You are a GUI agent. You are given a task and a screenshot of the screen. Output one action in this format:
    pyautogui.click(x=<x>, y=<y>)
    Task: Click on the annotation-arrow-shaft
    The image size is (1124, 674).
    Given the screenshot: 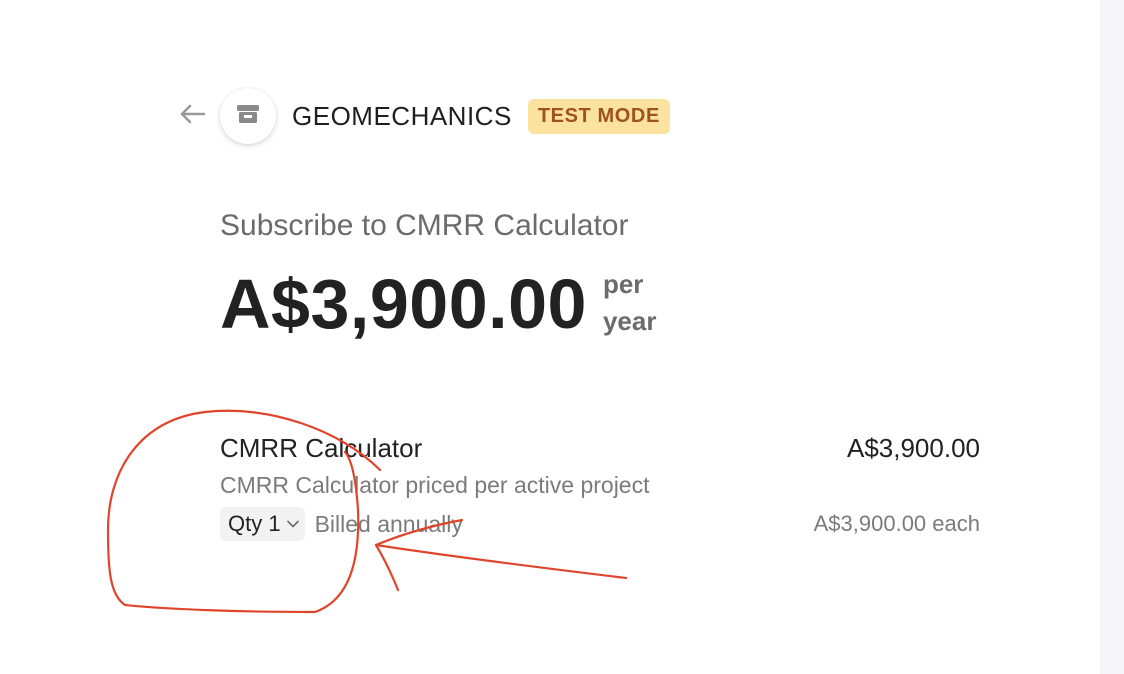 What is the action you would take?
    pyautogui.click(x=501, y=561)
    